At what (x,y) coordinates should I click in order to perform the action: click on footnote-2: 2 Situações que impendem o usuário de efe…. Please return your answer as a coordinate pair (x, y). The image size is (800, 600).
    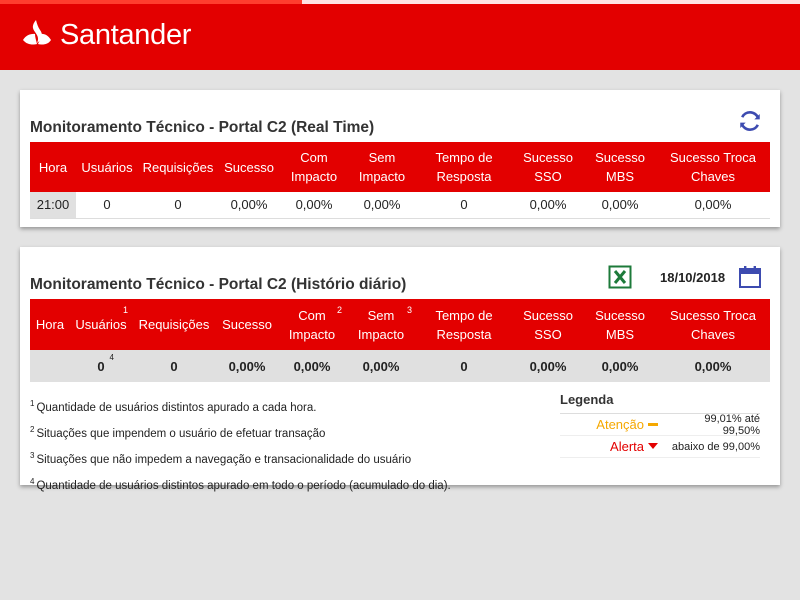
    Looking at the image, I should click on (240, 432).